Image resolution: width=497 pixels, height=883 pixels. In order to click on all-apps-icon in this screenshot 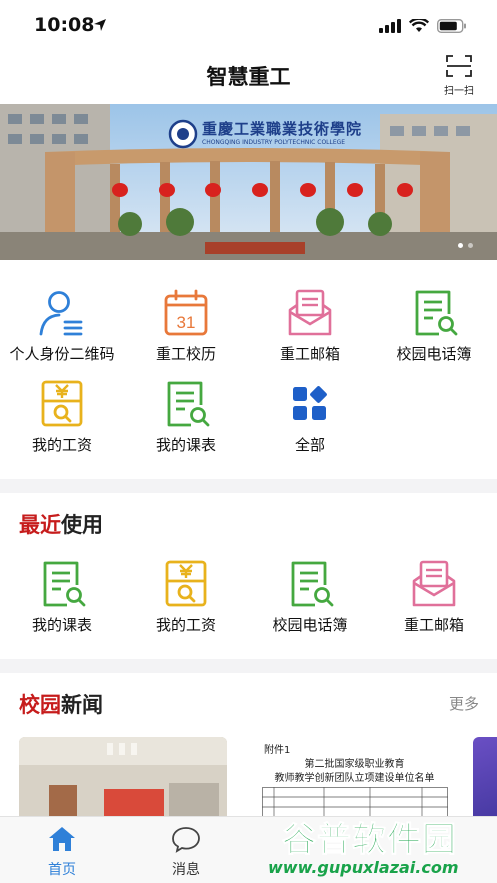, I will do `click(310, 403)`.